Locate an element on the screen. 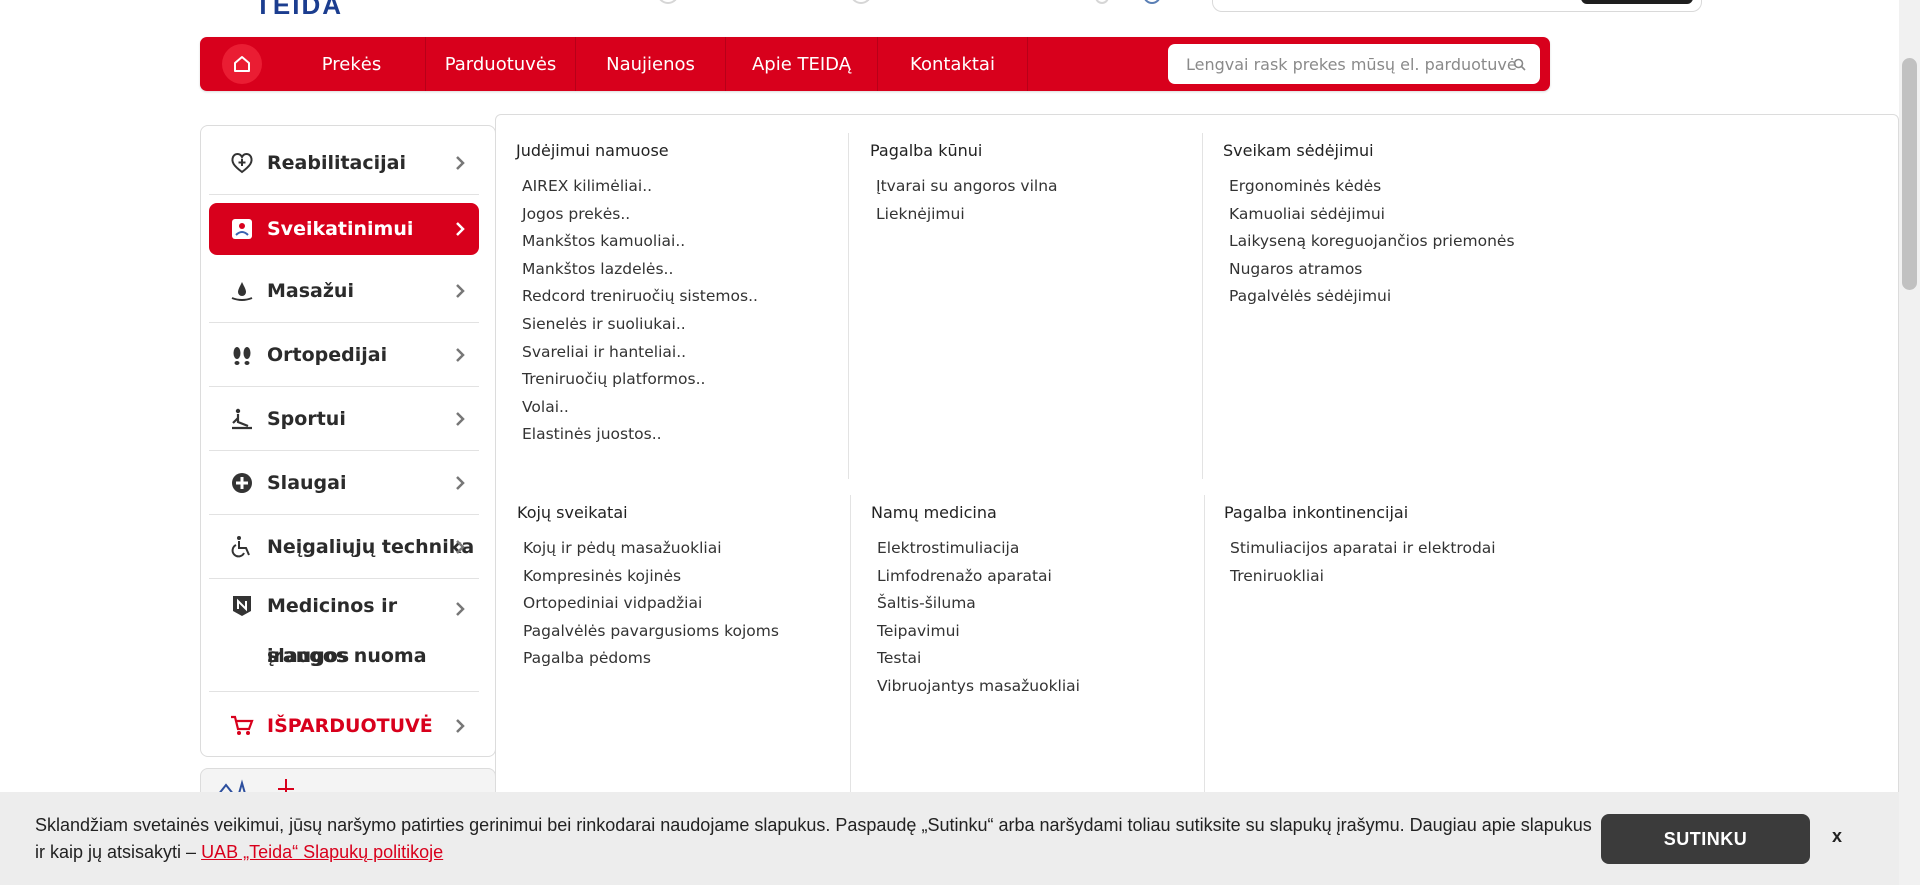  menu-link: Ergonominės kėdės is located at coordinates (1401, 190).